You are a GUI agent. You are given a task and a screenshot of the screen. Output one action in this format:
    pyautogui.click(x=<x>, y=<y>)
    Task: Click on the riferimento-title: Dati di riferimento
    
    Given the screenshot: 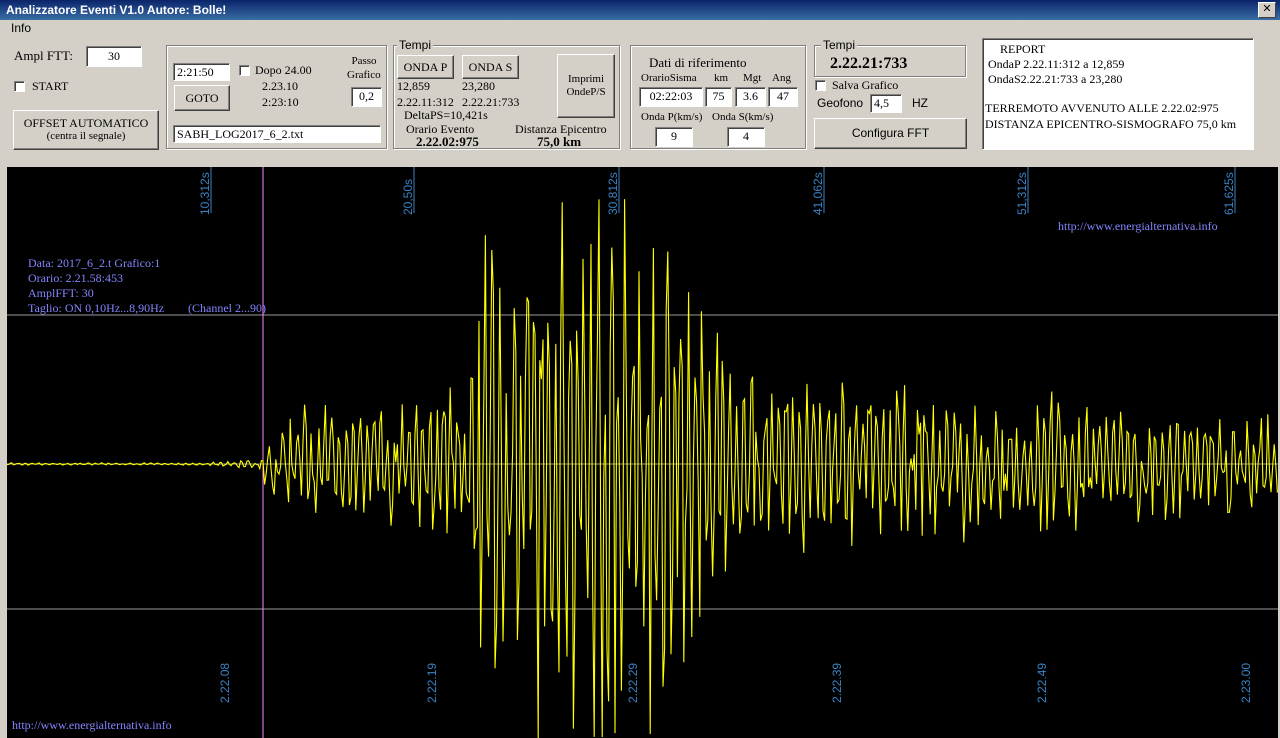 What is the action you would take?
    pyautogui.click(x=698, y=62)
    